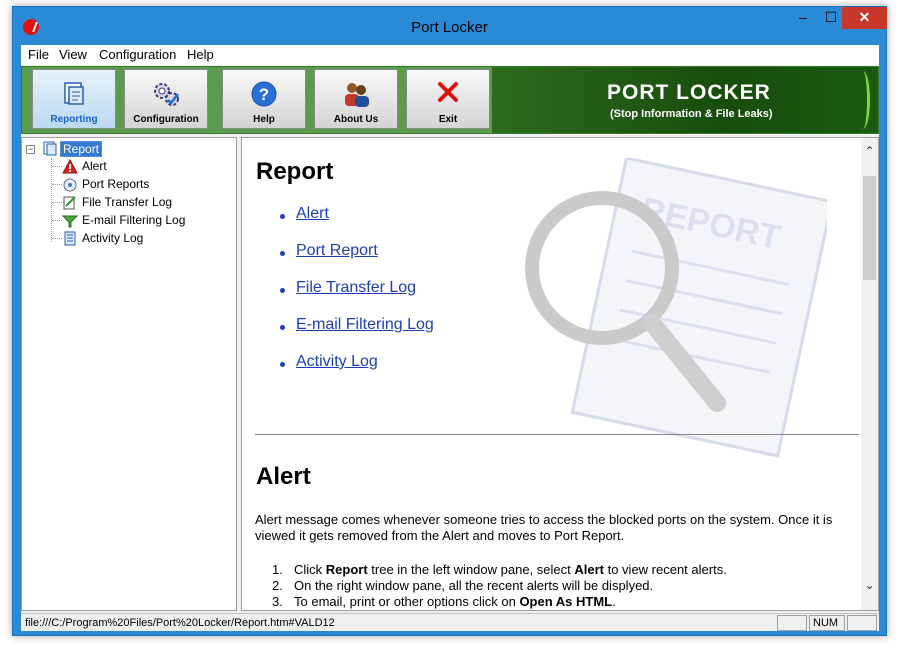 The height and width of the screenshot is (655, 905). I want to click on step-text: ., so click(614, 601).